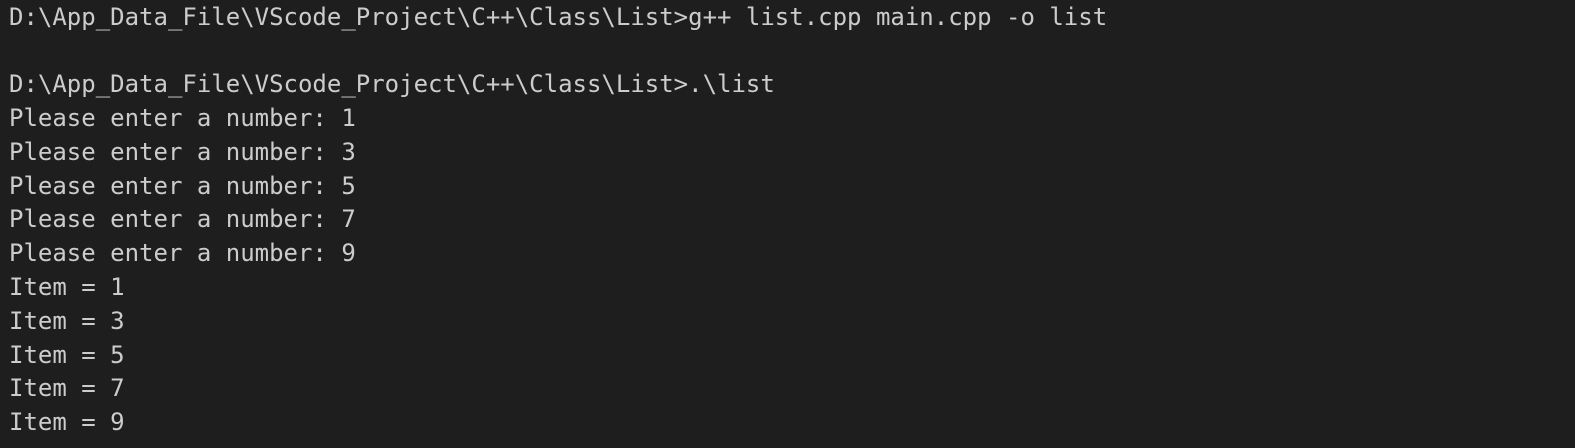 Image resolution: width=1575 pixels, height=448 pixels. Describe the element at coordinates (67, 287) in the screenshot. I see `item-output-line: Item = 1` at that location.